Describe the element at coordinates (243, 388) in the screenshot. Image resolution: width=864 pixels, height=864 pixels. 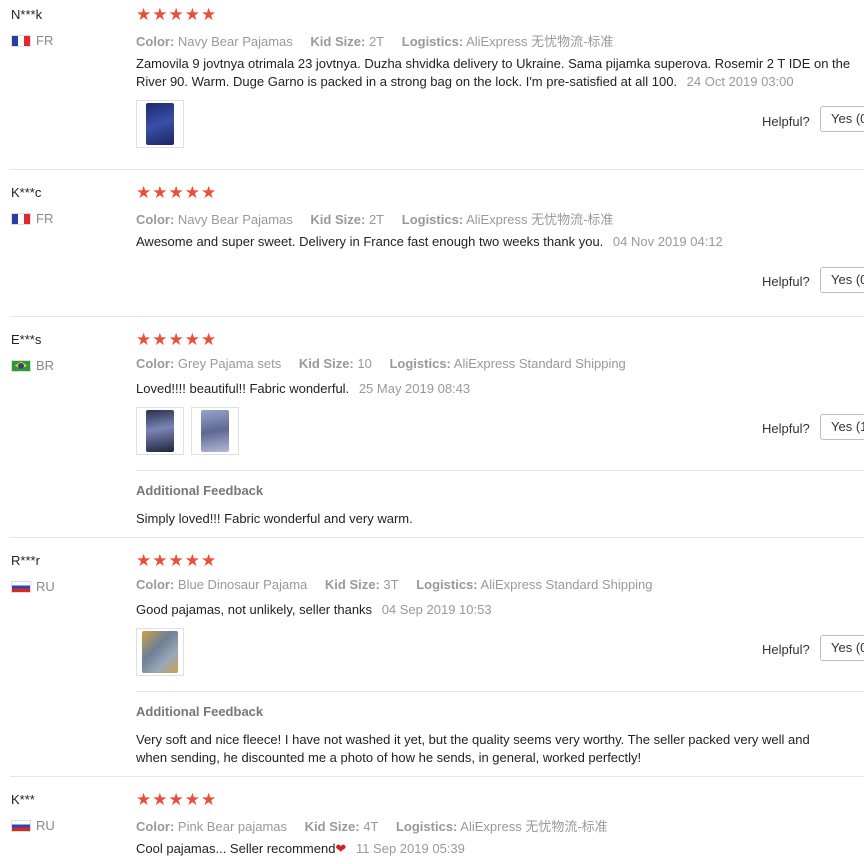
I see `review-body: Loved!!!! beautiful!! Fabric wonderful.` at that location.